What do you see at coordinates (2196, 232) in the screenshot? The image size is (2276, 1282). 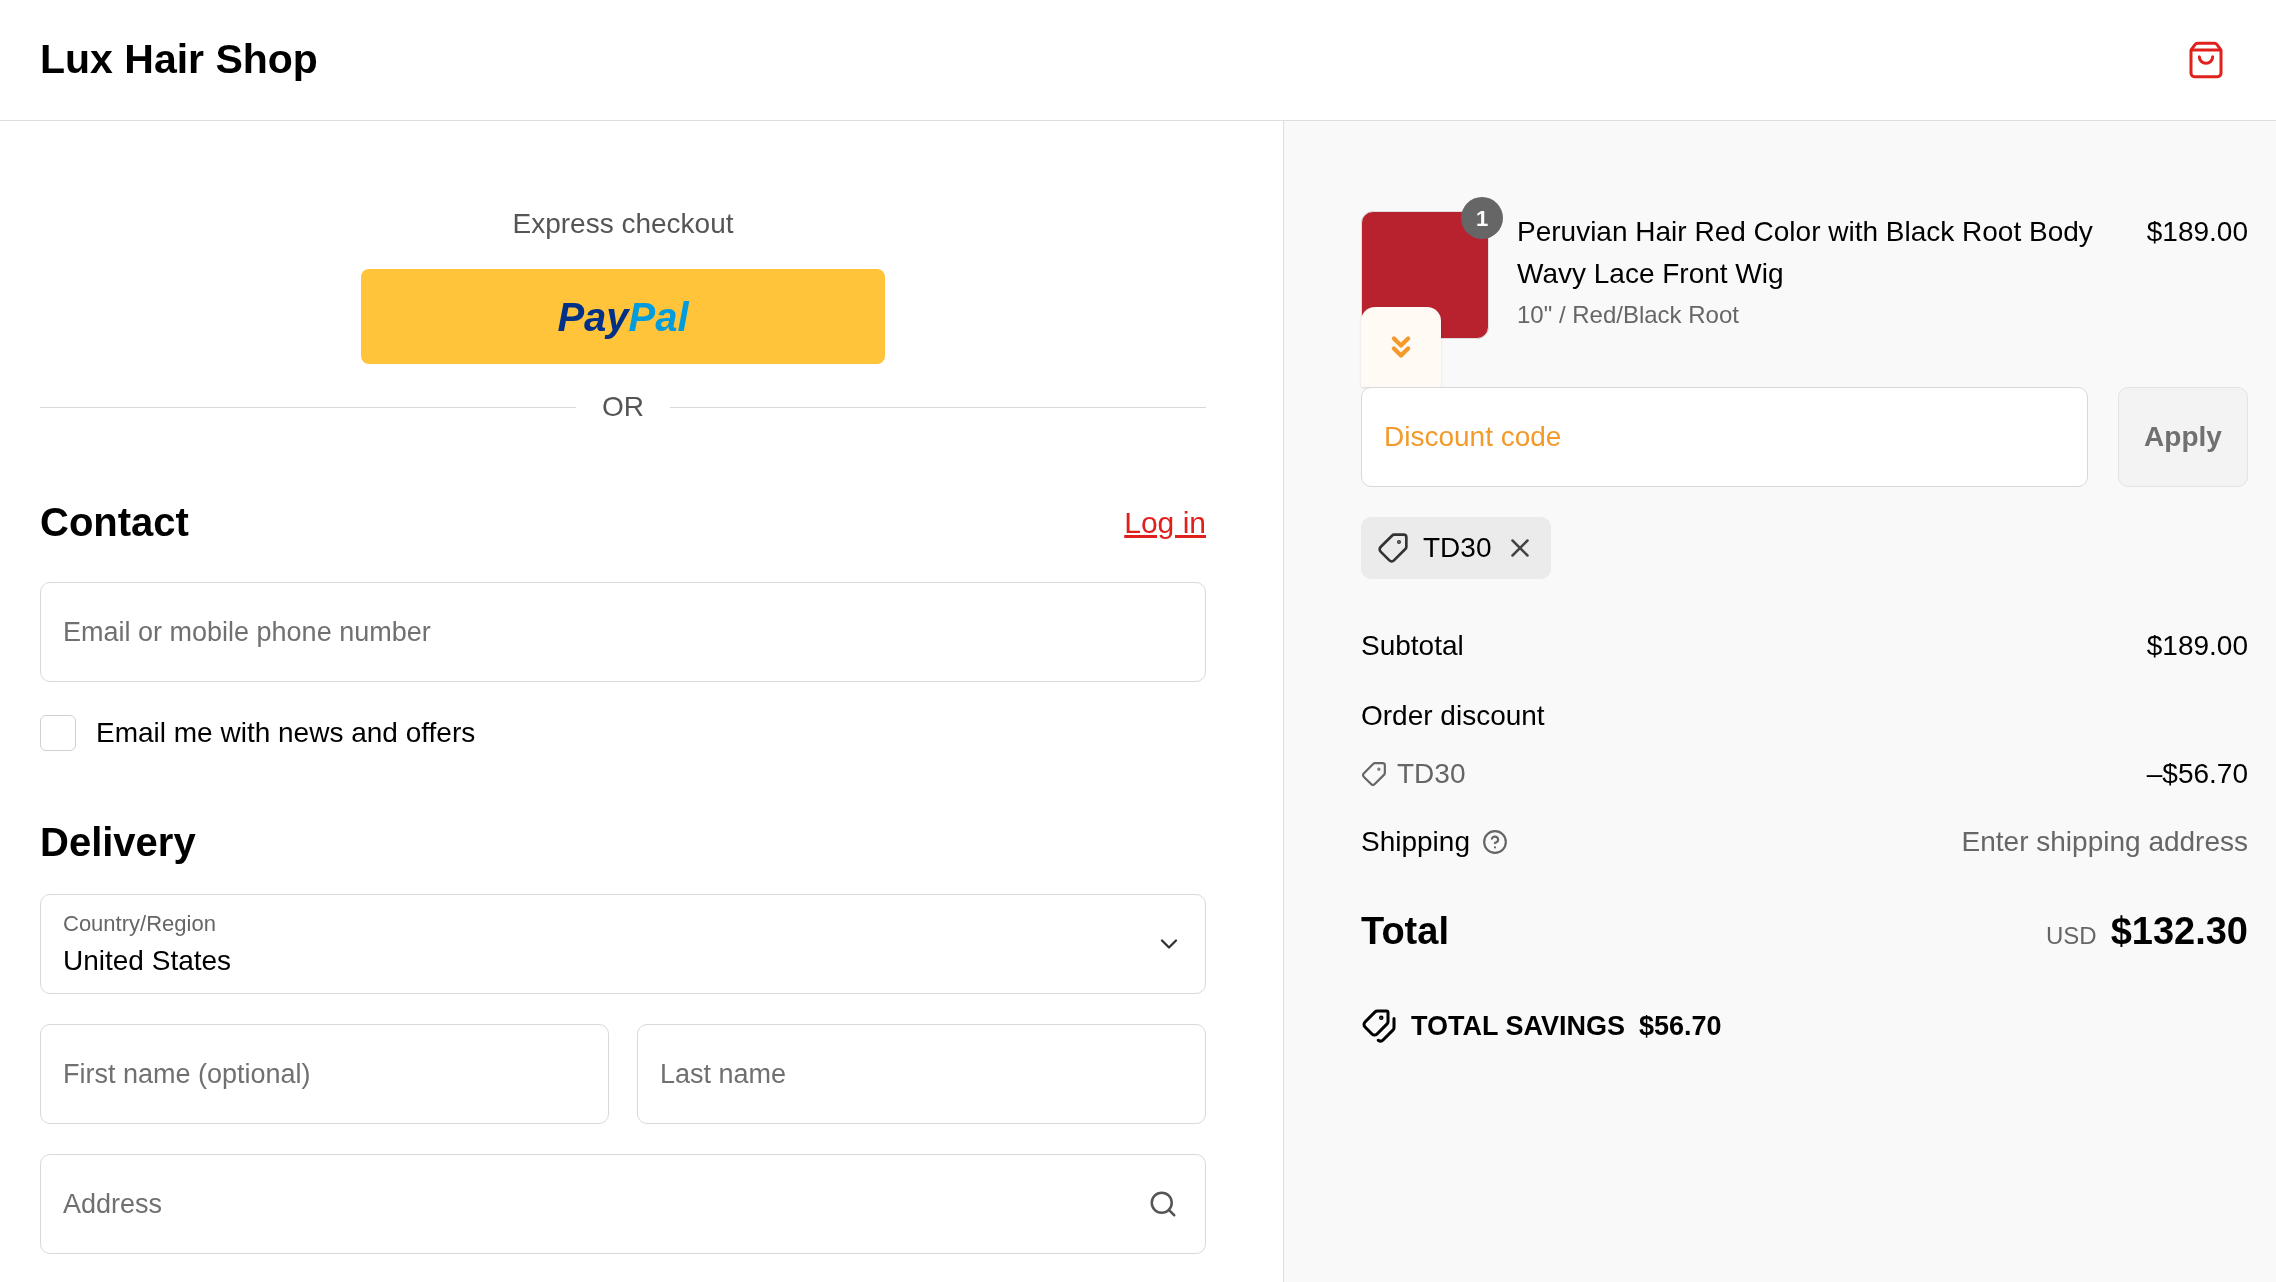 I see `product-price: $189.00` at bounding box center [2196, 232].